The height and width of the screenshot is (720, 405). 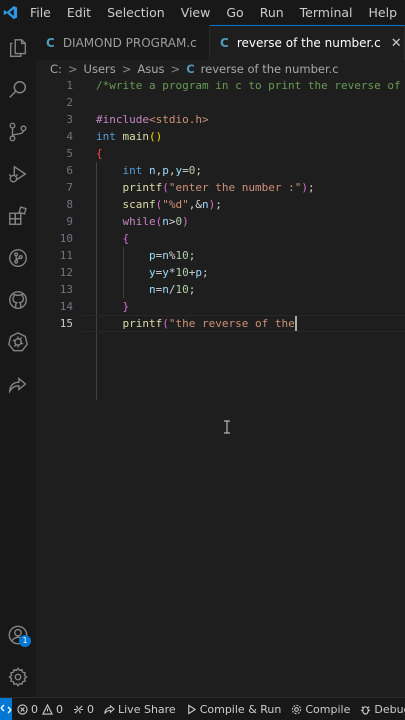 I want to click on explorer-icon, so click(x=18, y=48).